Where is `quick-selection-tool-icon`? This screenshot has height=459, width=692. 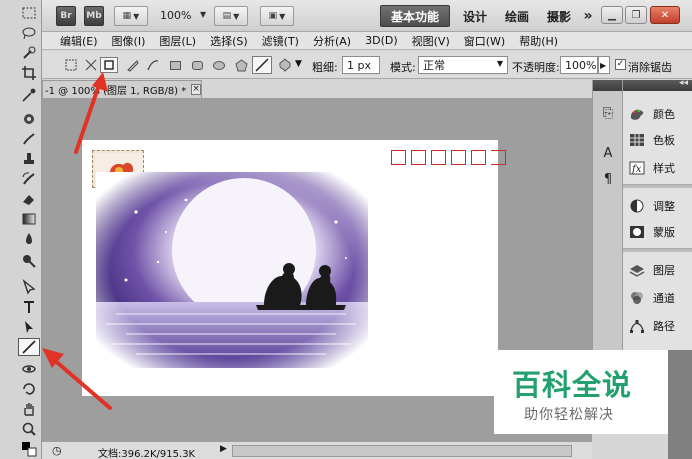
quick-selection-tool-icon is located at coordinates (29, 53).